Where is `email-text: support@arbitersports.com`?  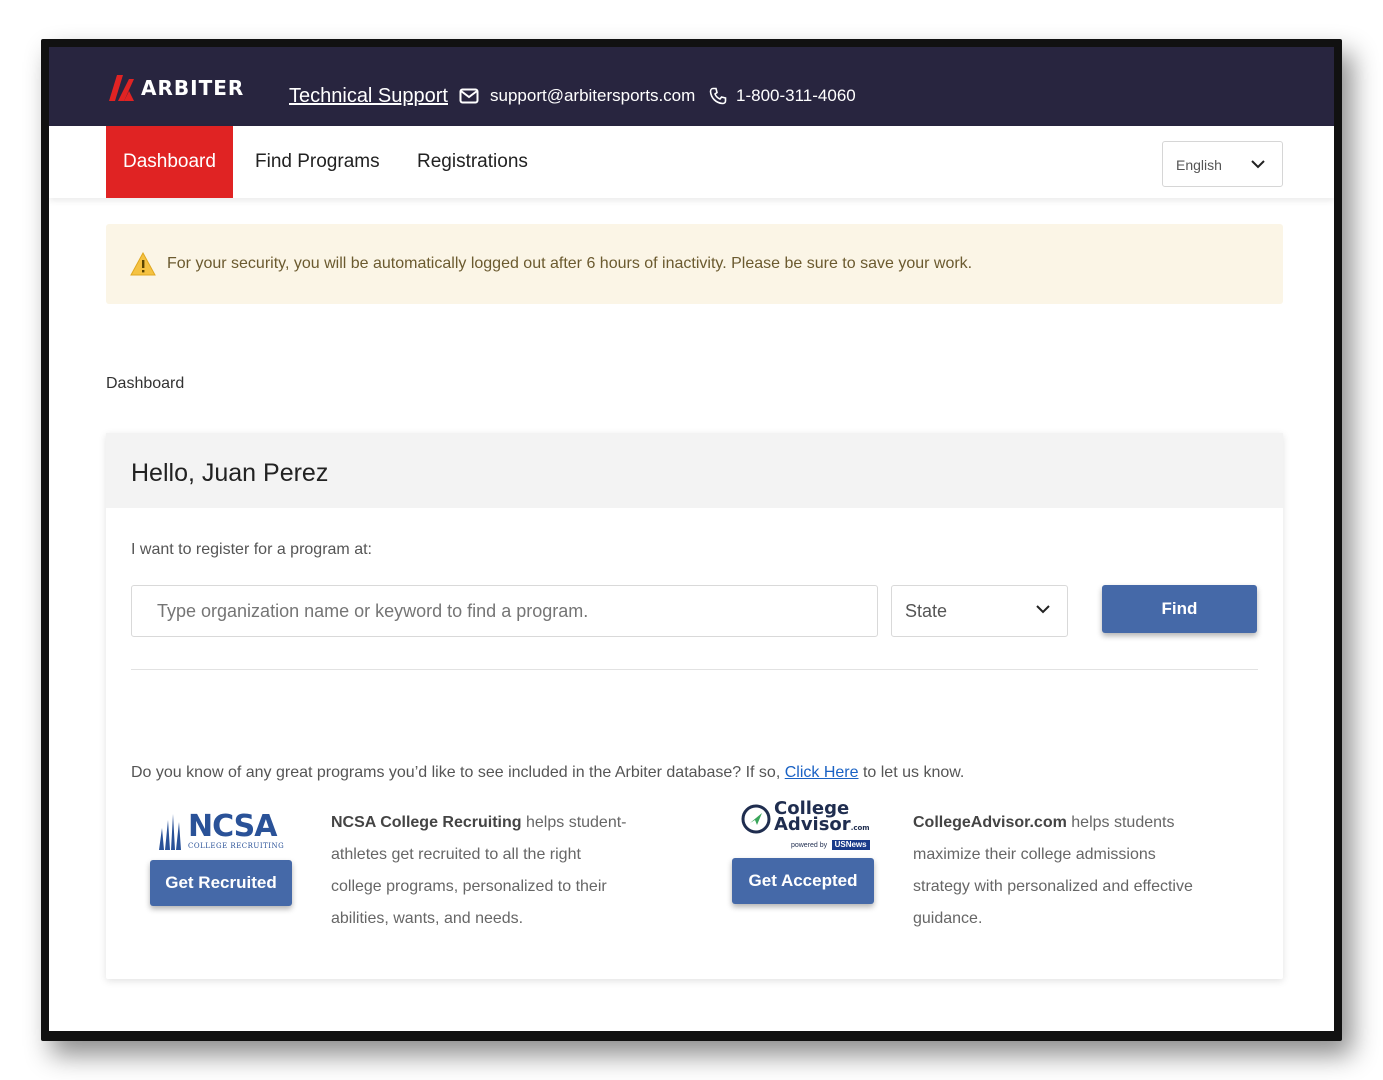
email-text: support@arbitersports.com is located at coordinates (593, 95).